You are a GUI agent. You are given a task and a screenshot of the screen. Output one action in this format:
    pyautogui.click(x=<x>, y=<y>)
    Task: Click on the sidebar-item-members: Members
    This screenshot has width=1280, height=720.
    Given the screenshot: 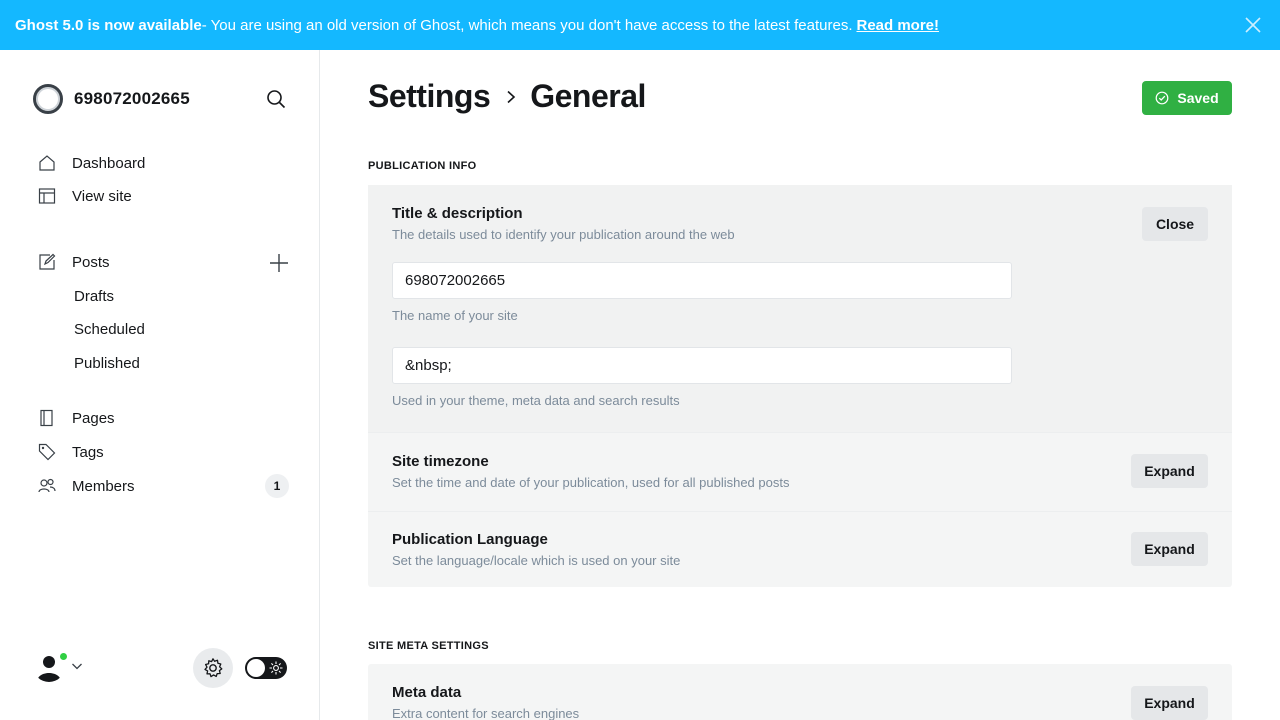 What is the action you would take?
    pyautogui.click(x=168, y=486)
    